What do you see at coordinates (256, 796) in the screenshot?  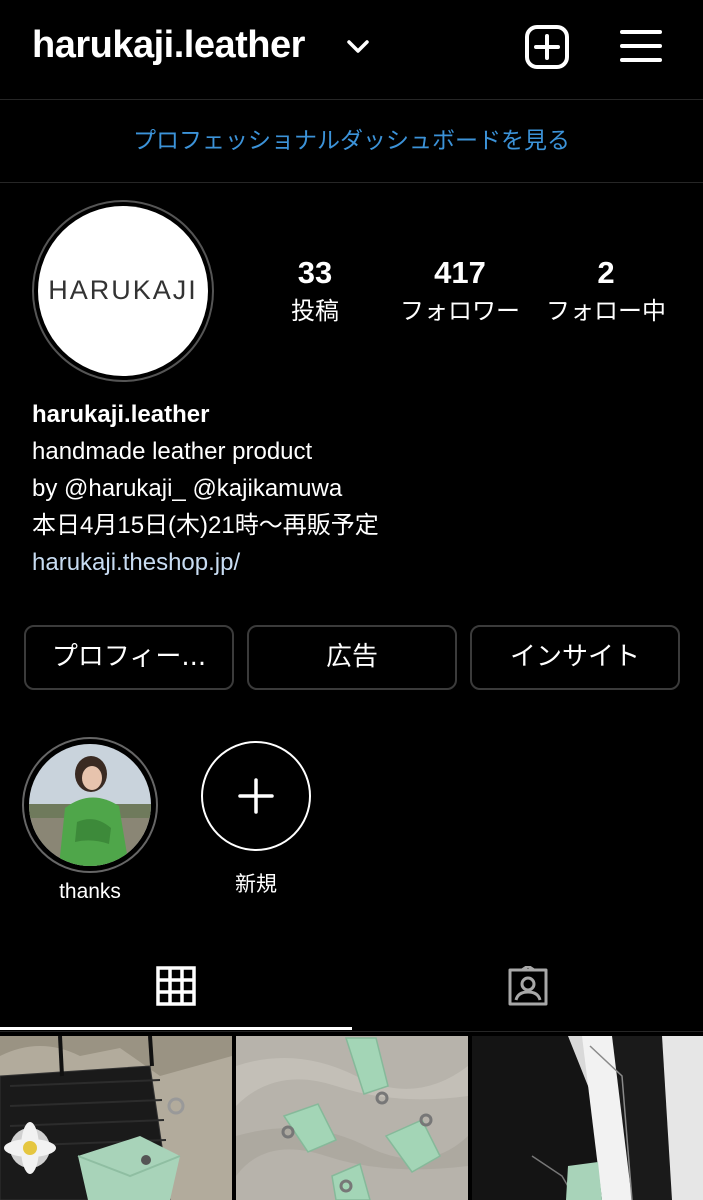 I see `plus-icon` at bounding box center [256, 796].